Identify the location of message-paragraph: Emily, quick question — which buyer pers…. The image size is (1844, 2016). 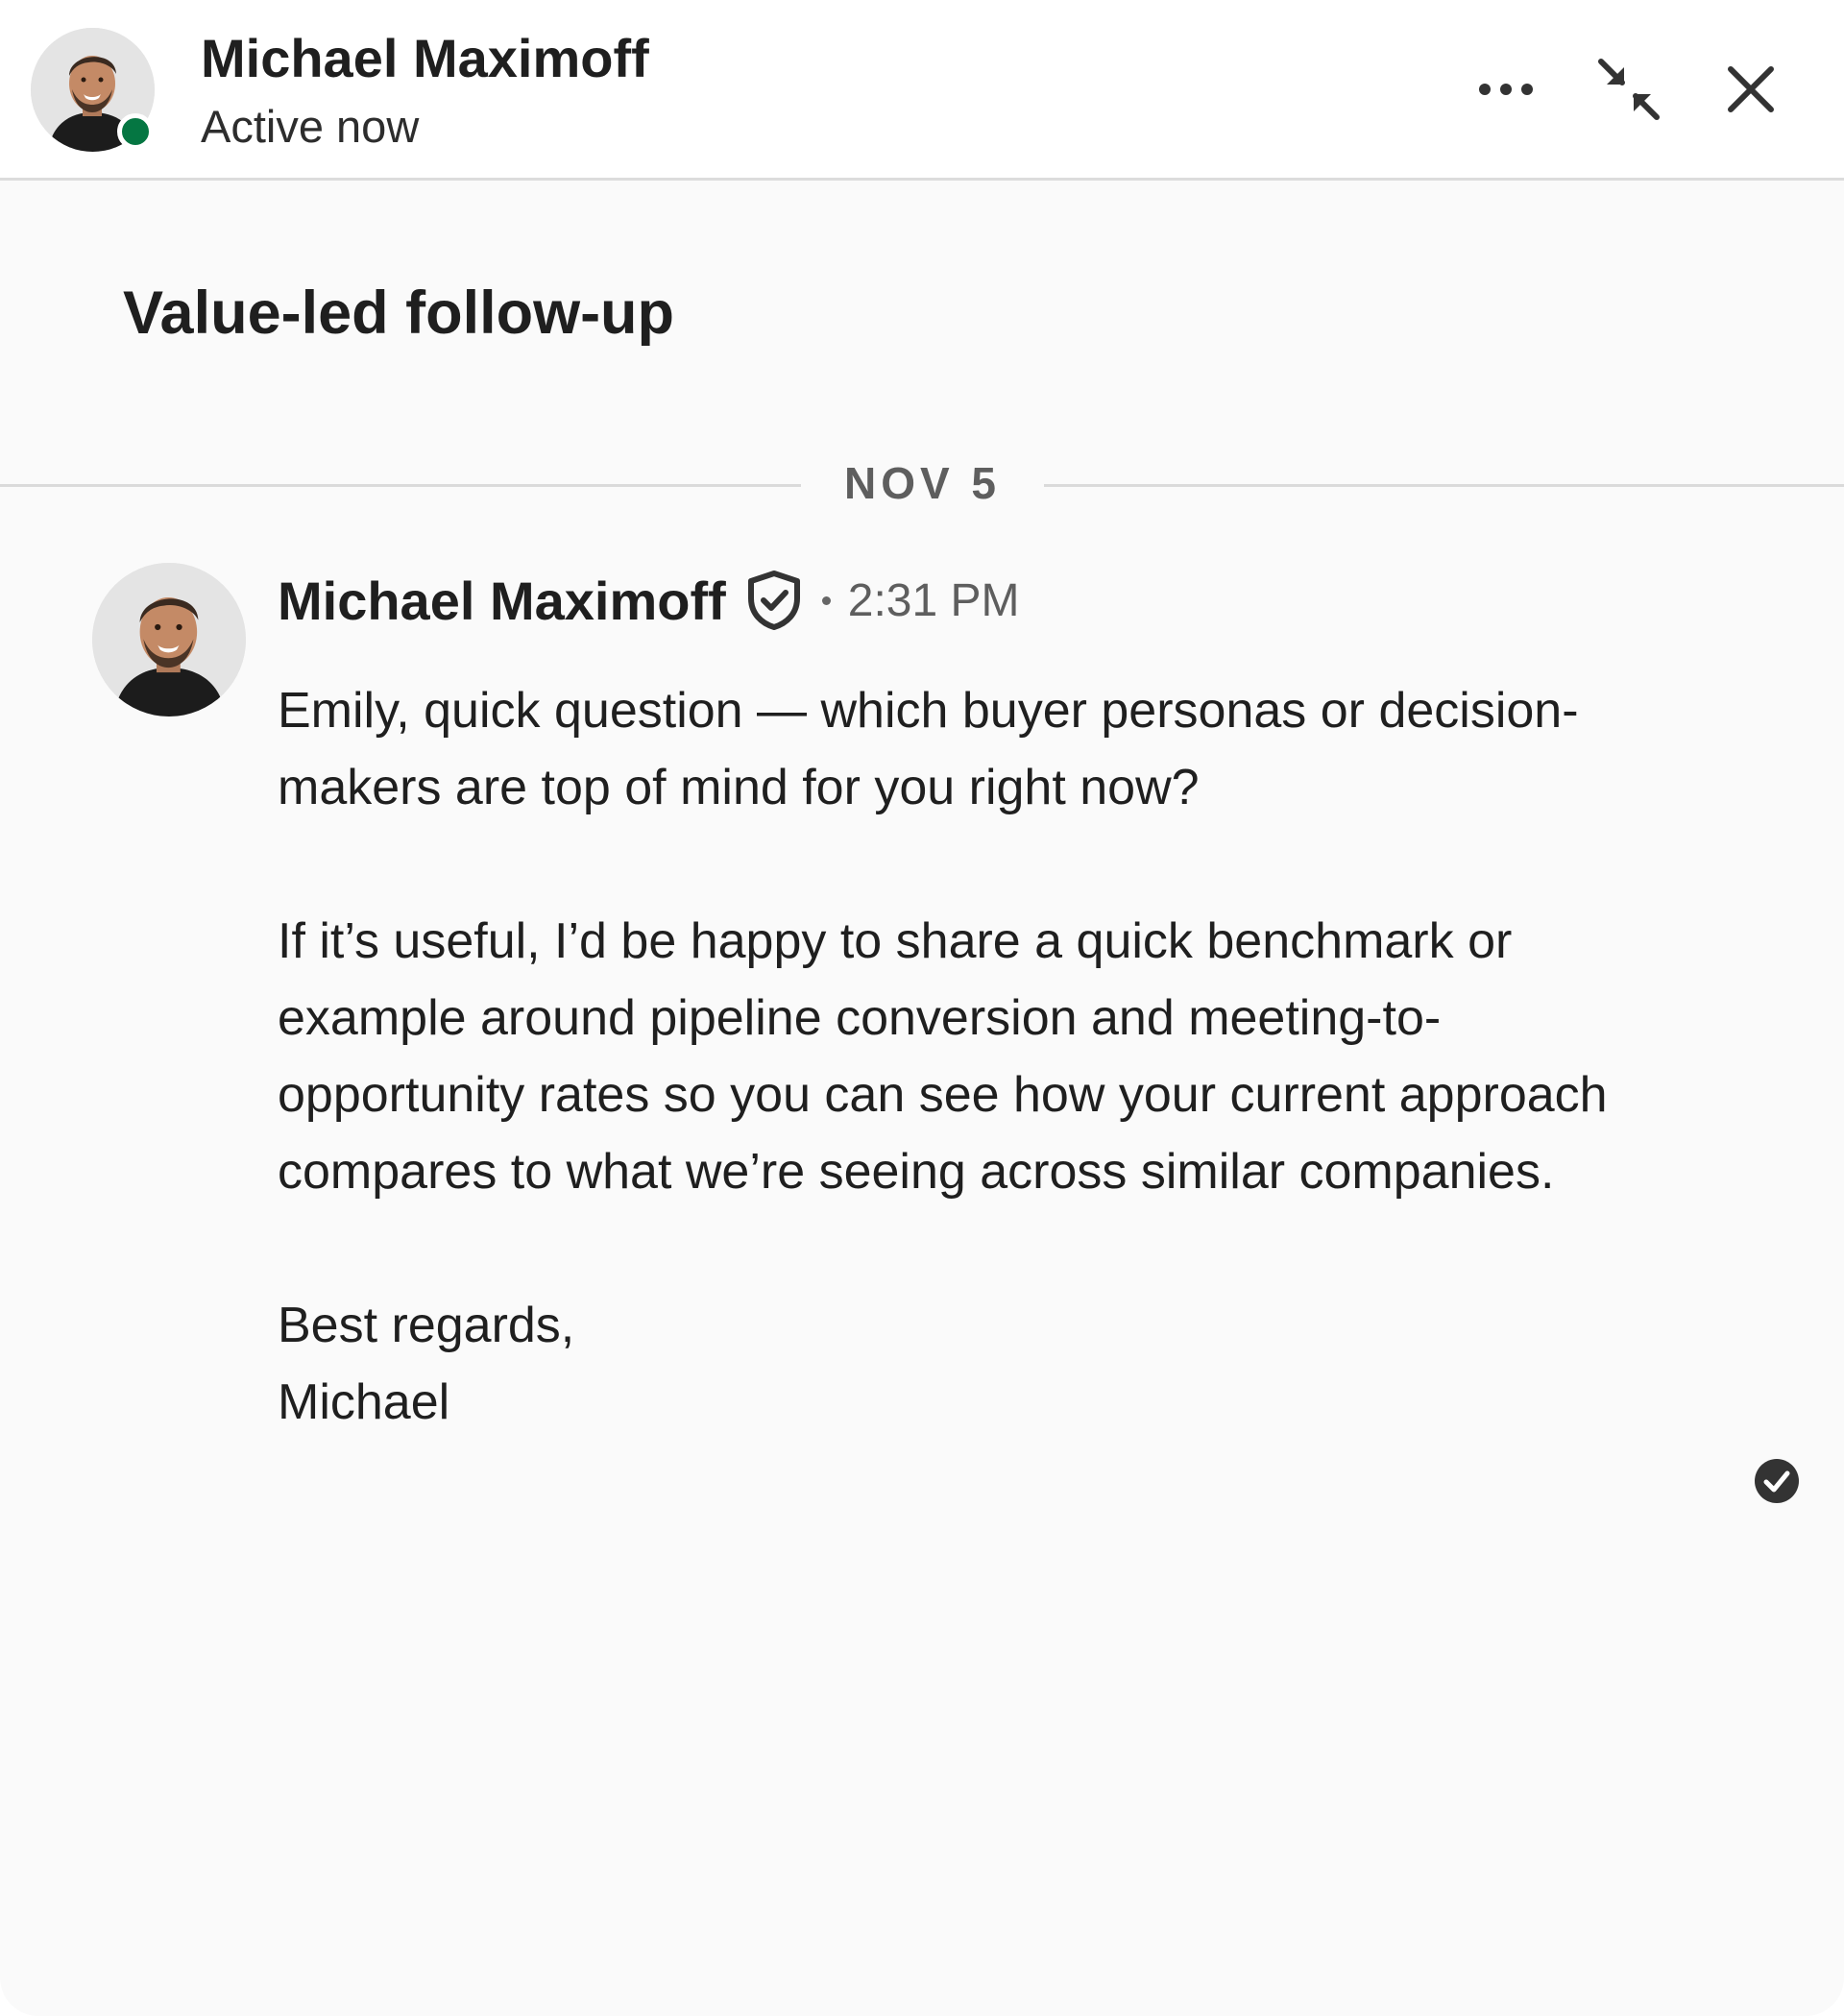
(928, 749).